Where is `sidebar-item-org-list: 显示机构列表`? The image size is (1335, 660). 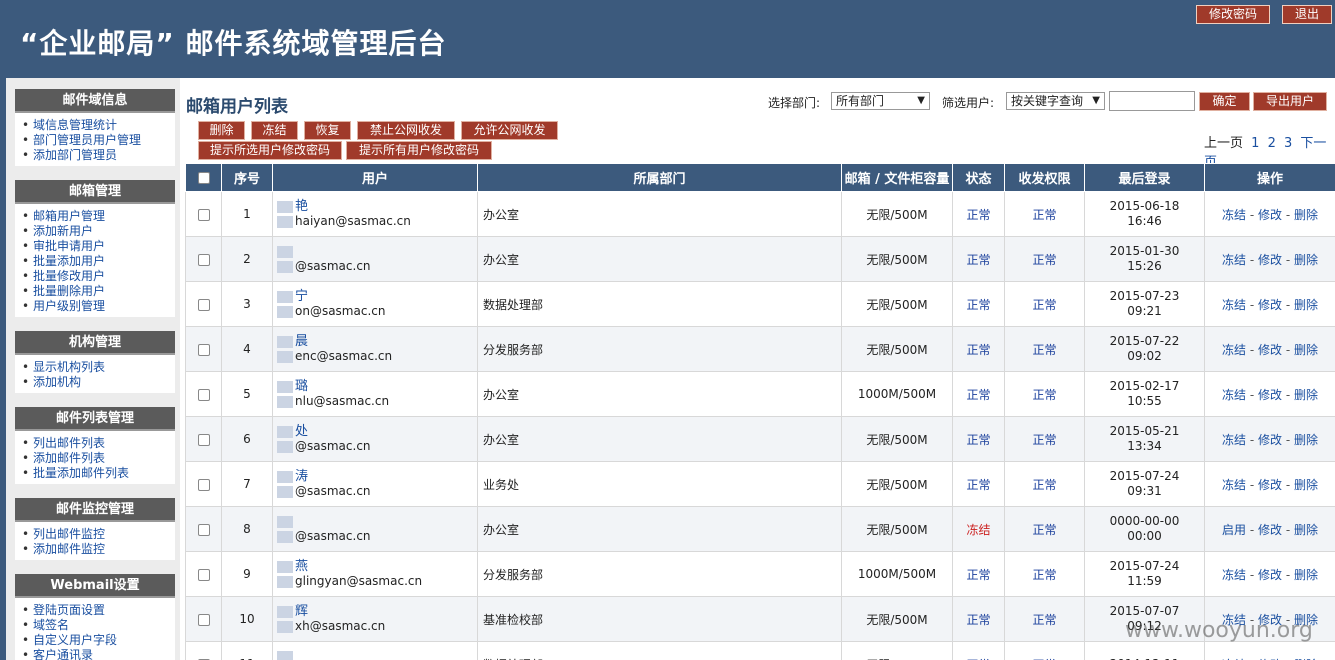
sidebar-item-org-list: 显示机构列表 is located at coordinates (98, 367).